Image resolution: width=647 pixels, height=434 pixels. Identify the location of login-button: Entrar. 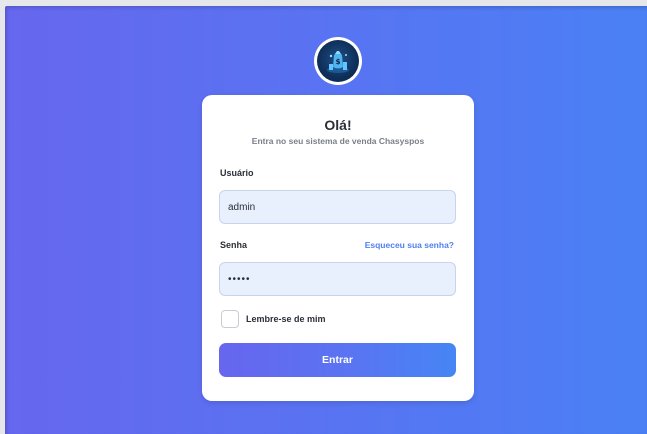
(337, 360).